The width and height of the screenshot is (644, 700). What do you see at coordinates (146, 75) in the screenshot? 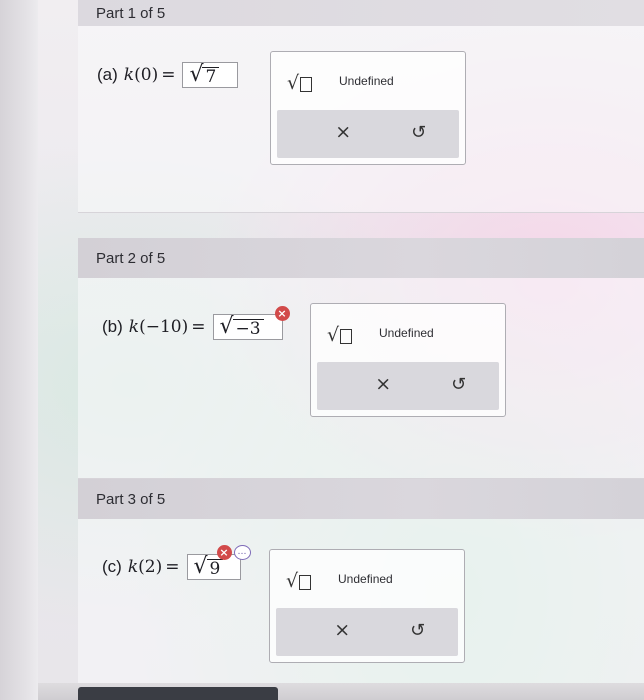
I see `question-a-argument: 0` at bounding box center [146, 75].